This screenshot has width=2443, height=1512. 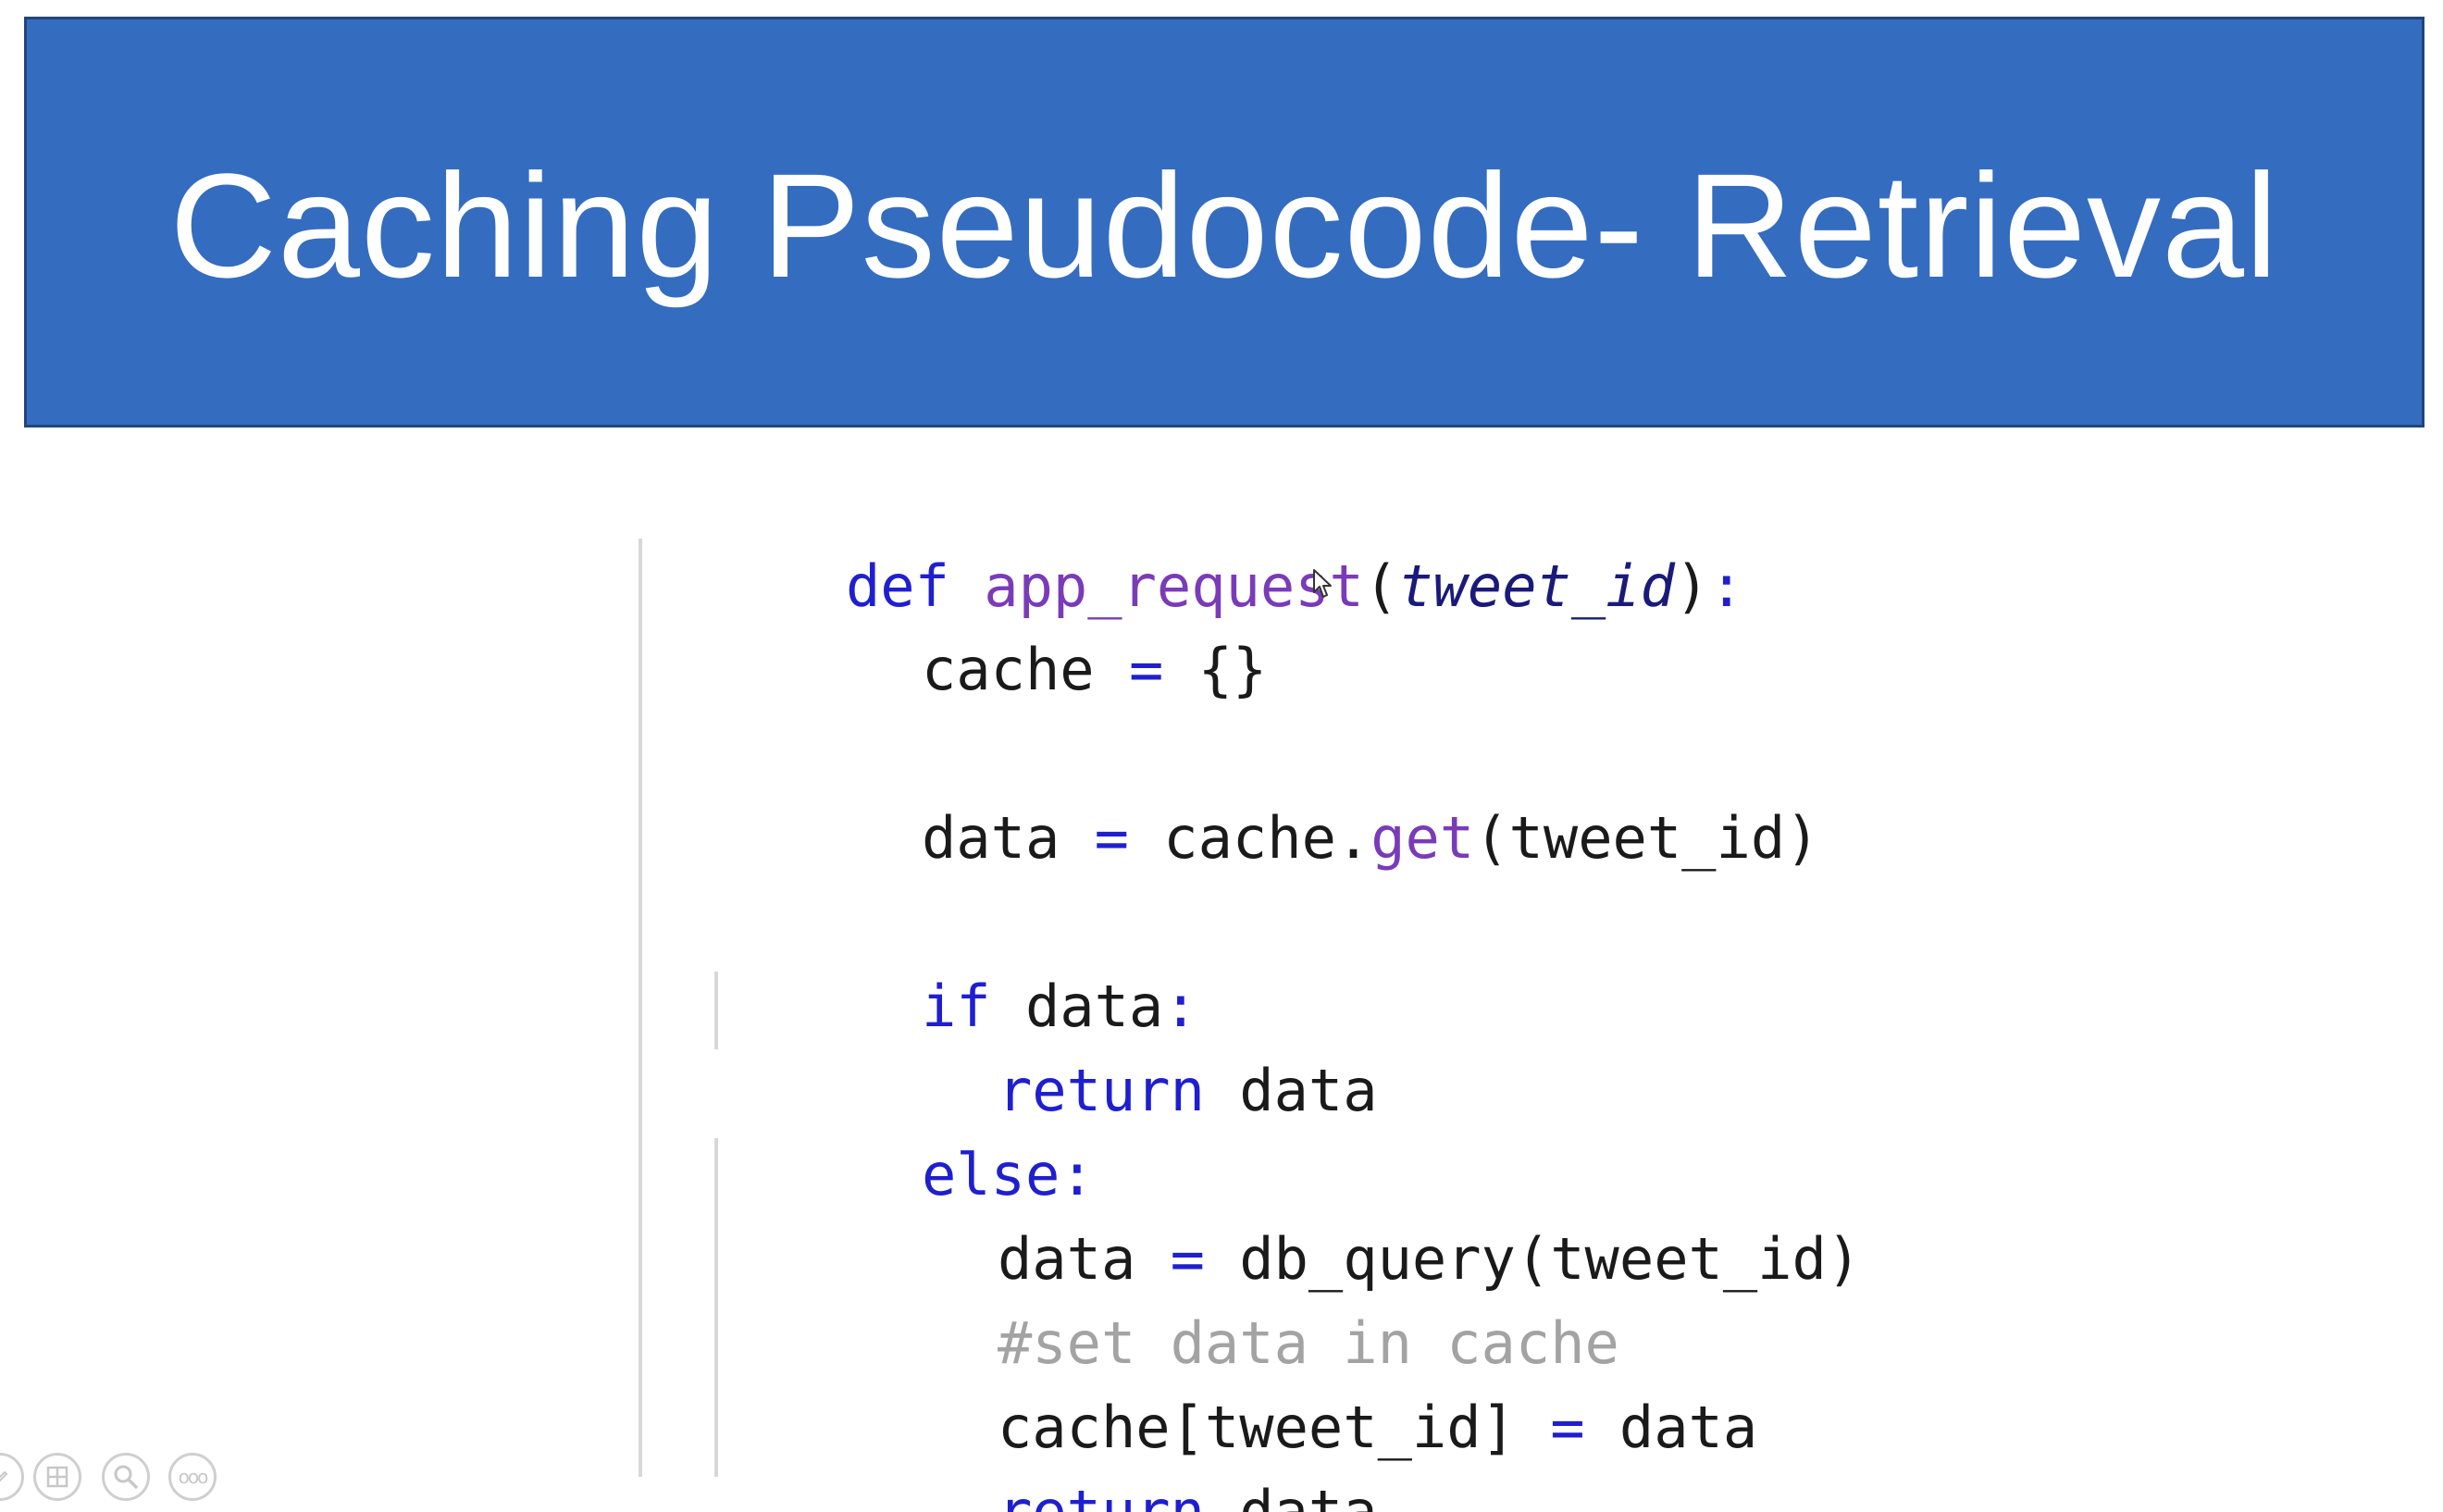 I want to click on code-line-return-cached: return data, so click(x=1084, y=1043).